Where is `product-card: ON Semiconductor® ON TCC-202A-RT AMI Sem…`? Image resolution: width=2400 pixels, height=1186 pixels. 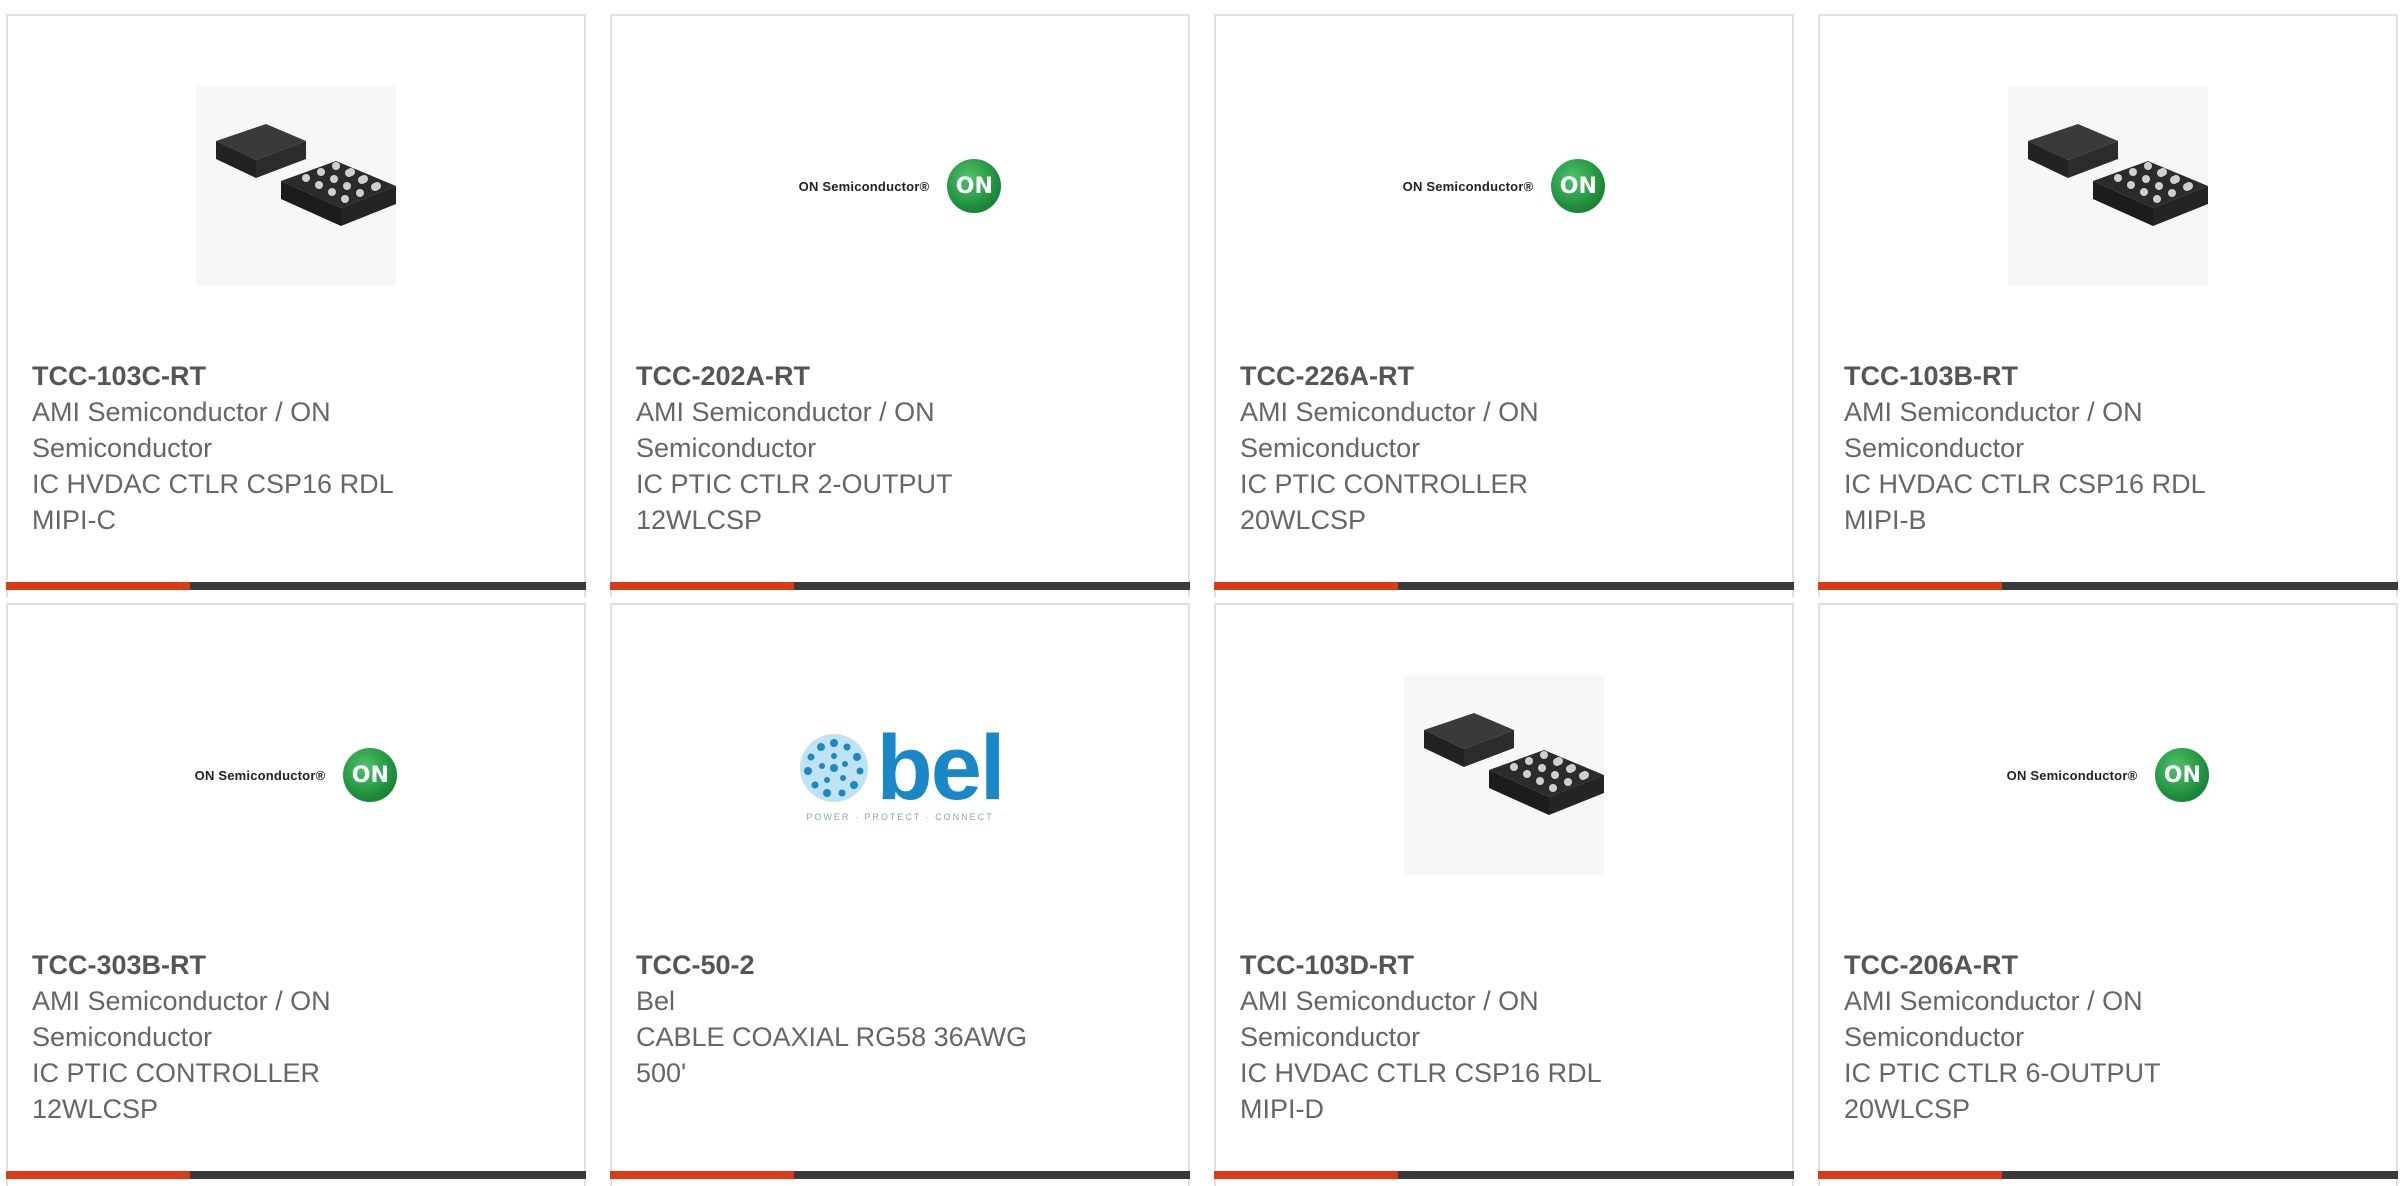
product-card: ON Semiconductor® ON TCC-202A-RT AMI Sem… is located at coordinates (900, 305).